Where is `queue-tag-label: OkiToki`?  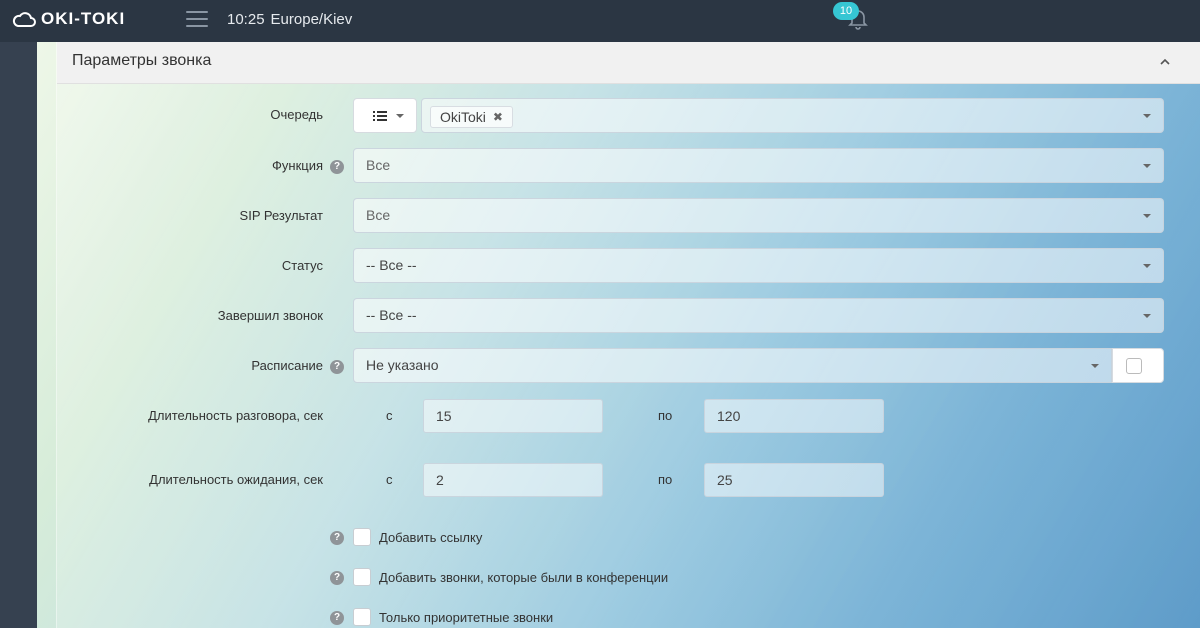
queue-tag-label: OkiToki is located at coordinates (463, 117).